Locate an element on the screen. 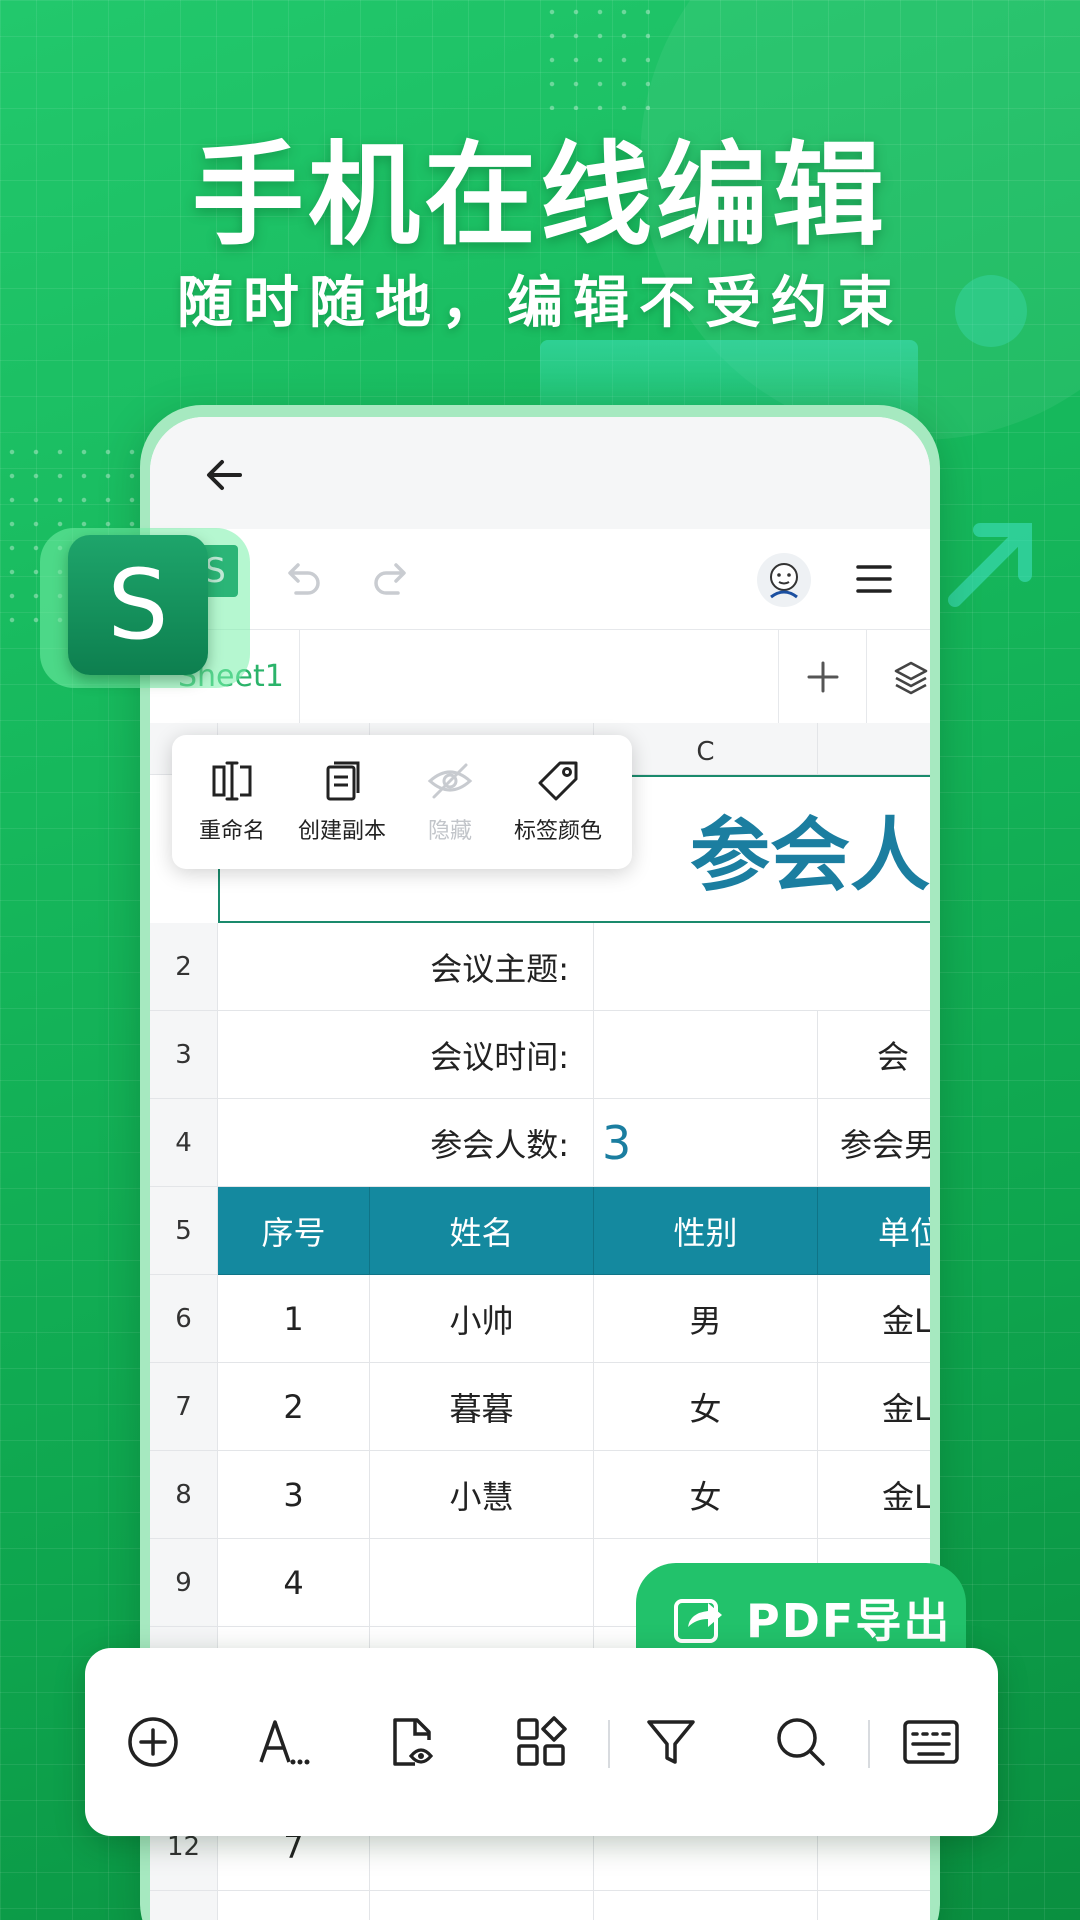 Image resolution: width=1080 pixels, height=1920 pixels. add-sheet-button is located at coordinates (822, 677).